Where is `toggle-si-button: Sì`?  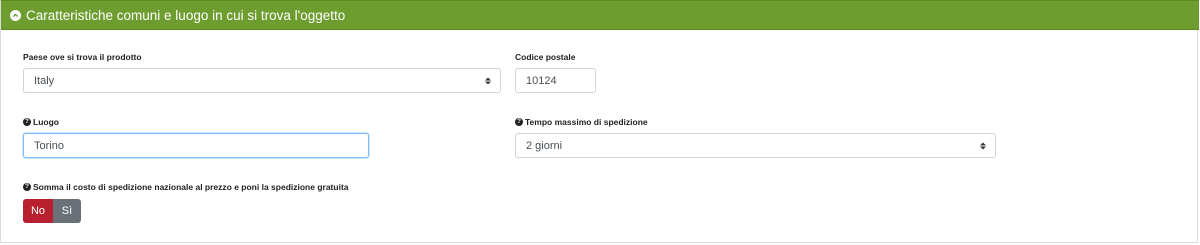
toggle-si-button: Sì is located at coordinates (67, 211).